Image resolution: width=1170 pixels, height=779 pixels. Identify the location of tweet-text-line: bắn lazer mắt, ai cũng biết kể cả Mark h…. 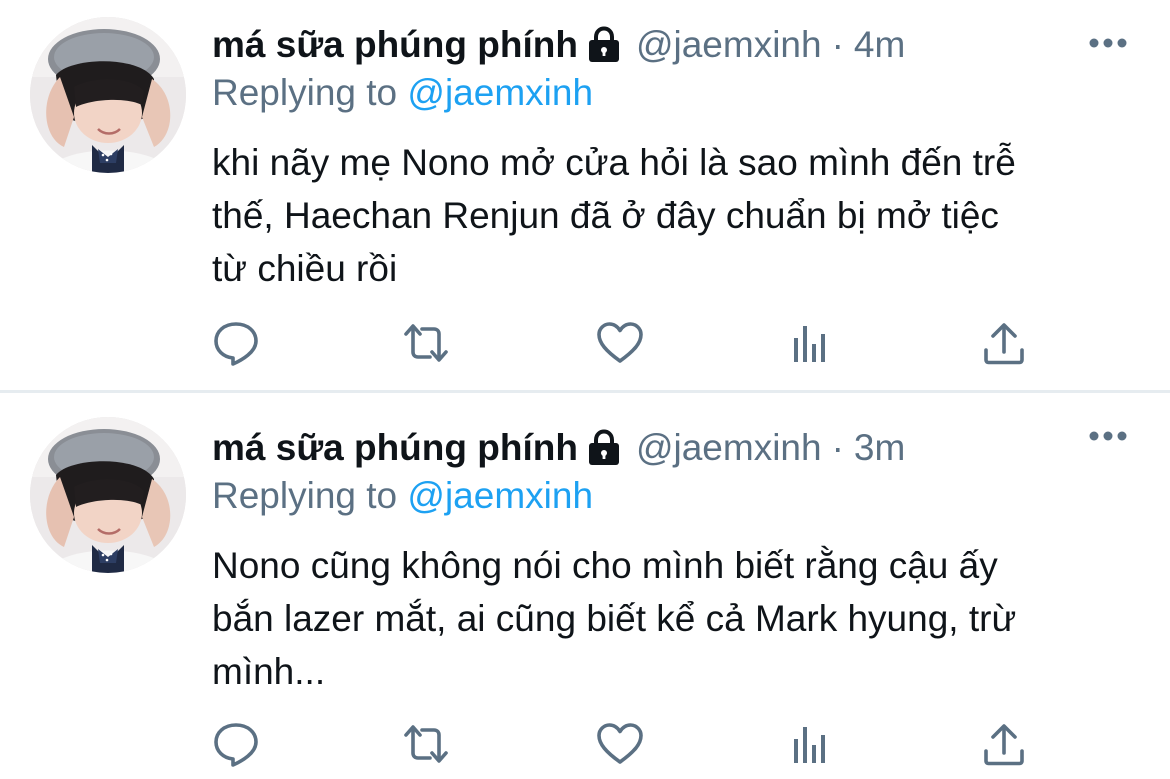
(614, 618).